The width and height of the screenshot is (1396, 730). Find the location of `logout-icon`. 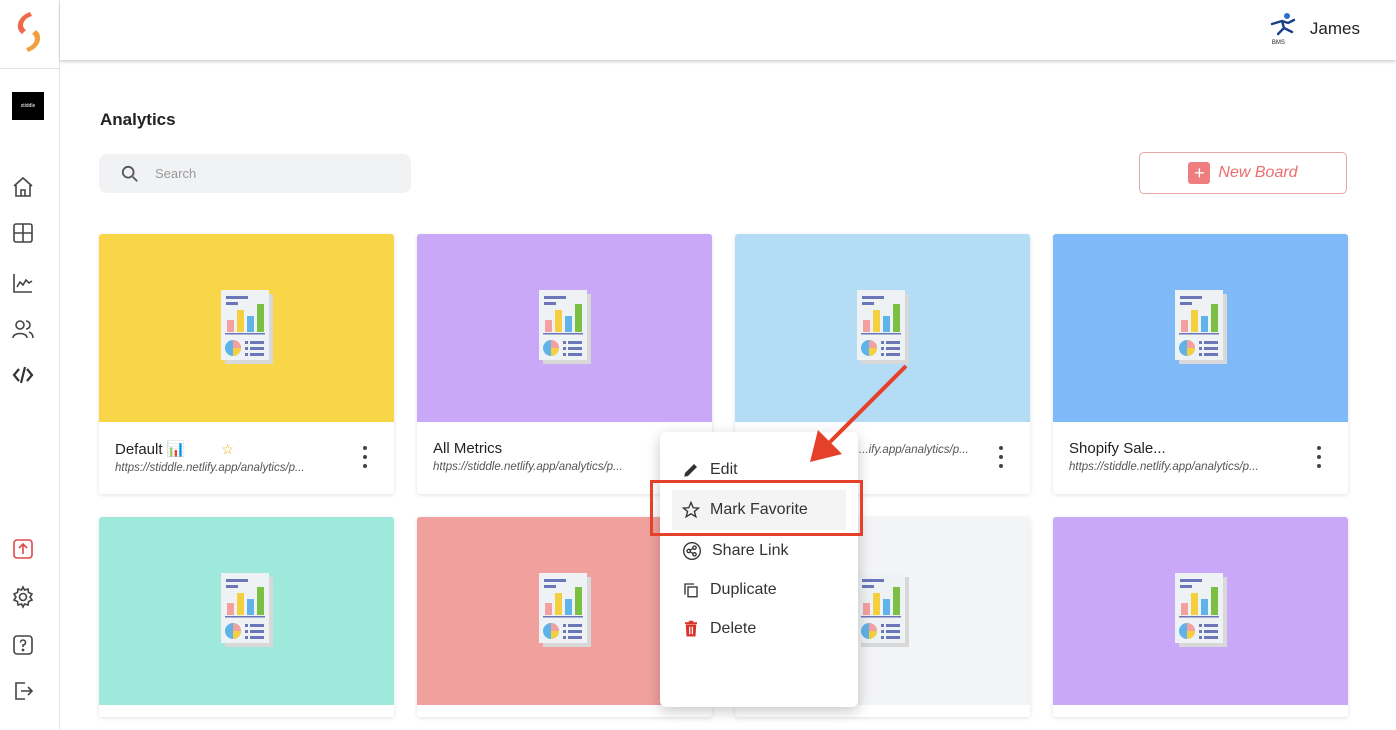

logout-icon is located at coordinates (23, 691).